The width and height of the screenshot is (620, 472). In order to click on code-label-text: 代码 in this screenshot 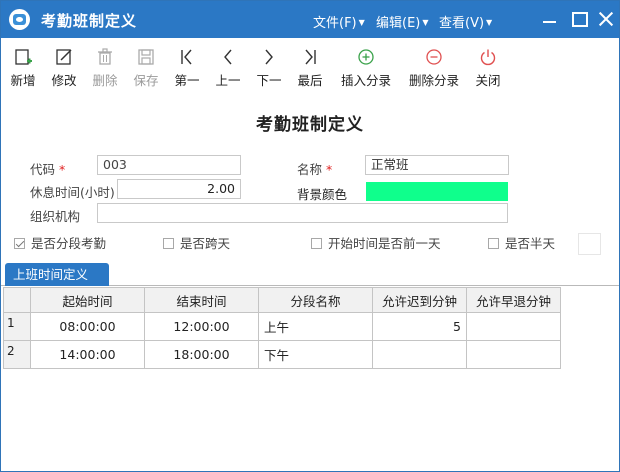, I will do `click(43, 169)`.